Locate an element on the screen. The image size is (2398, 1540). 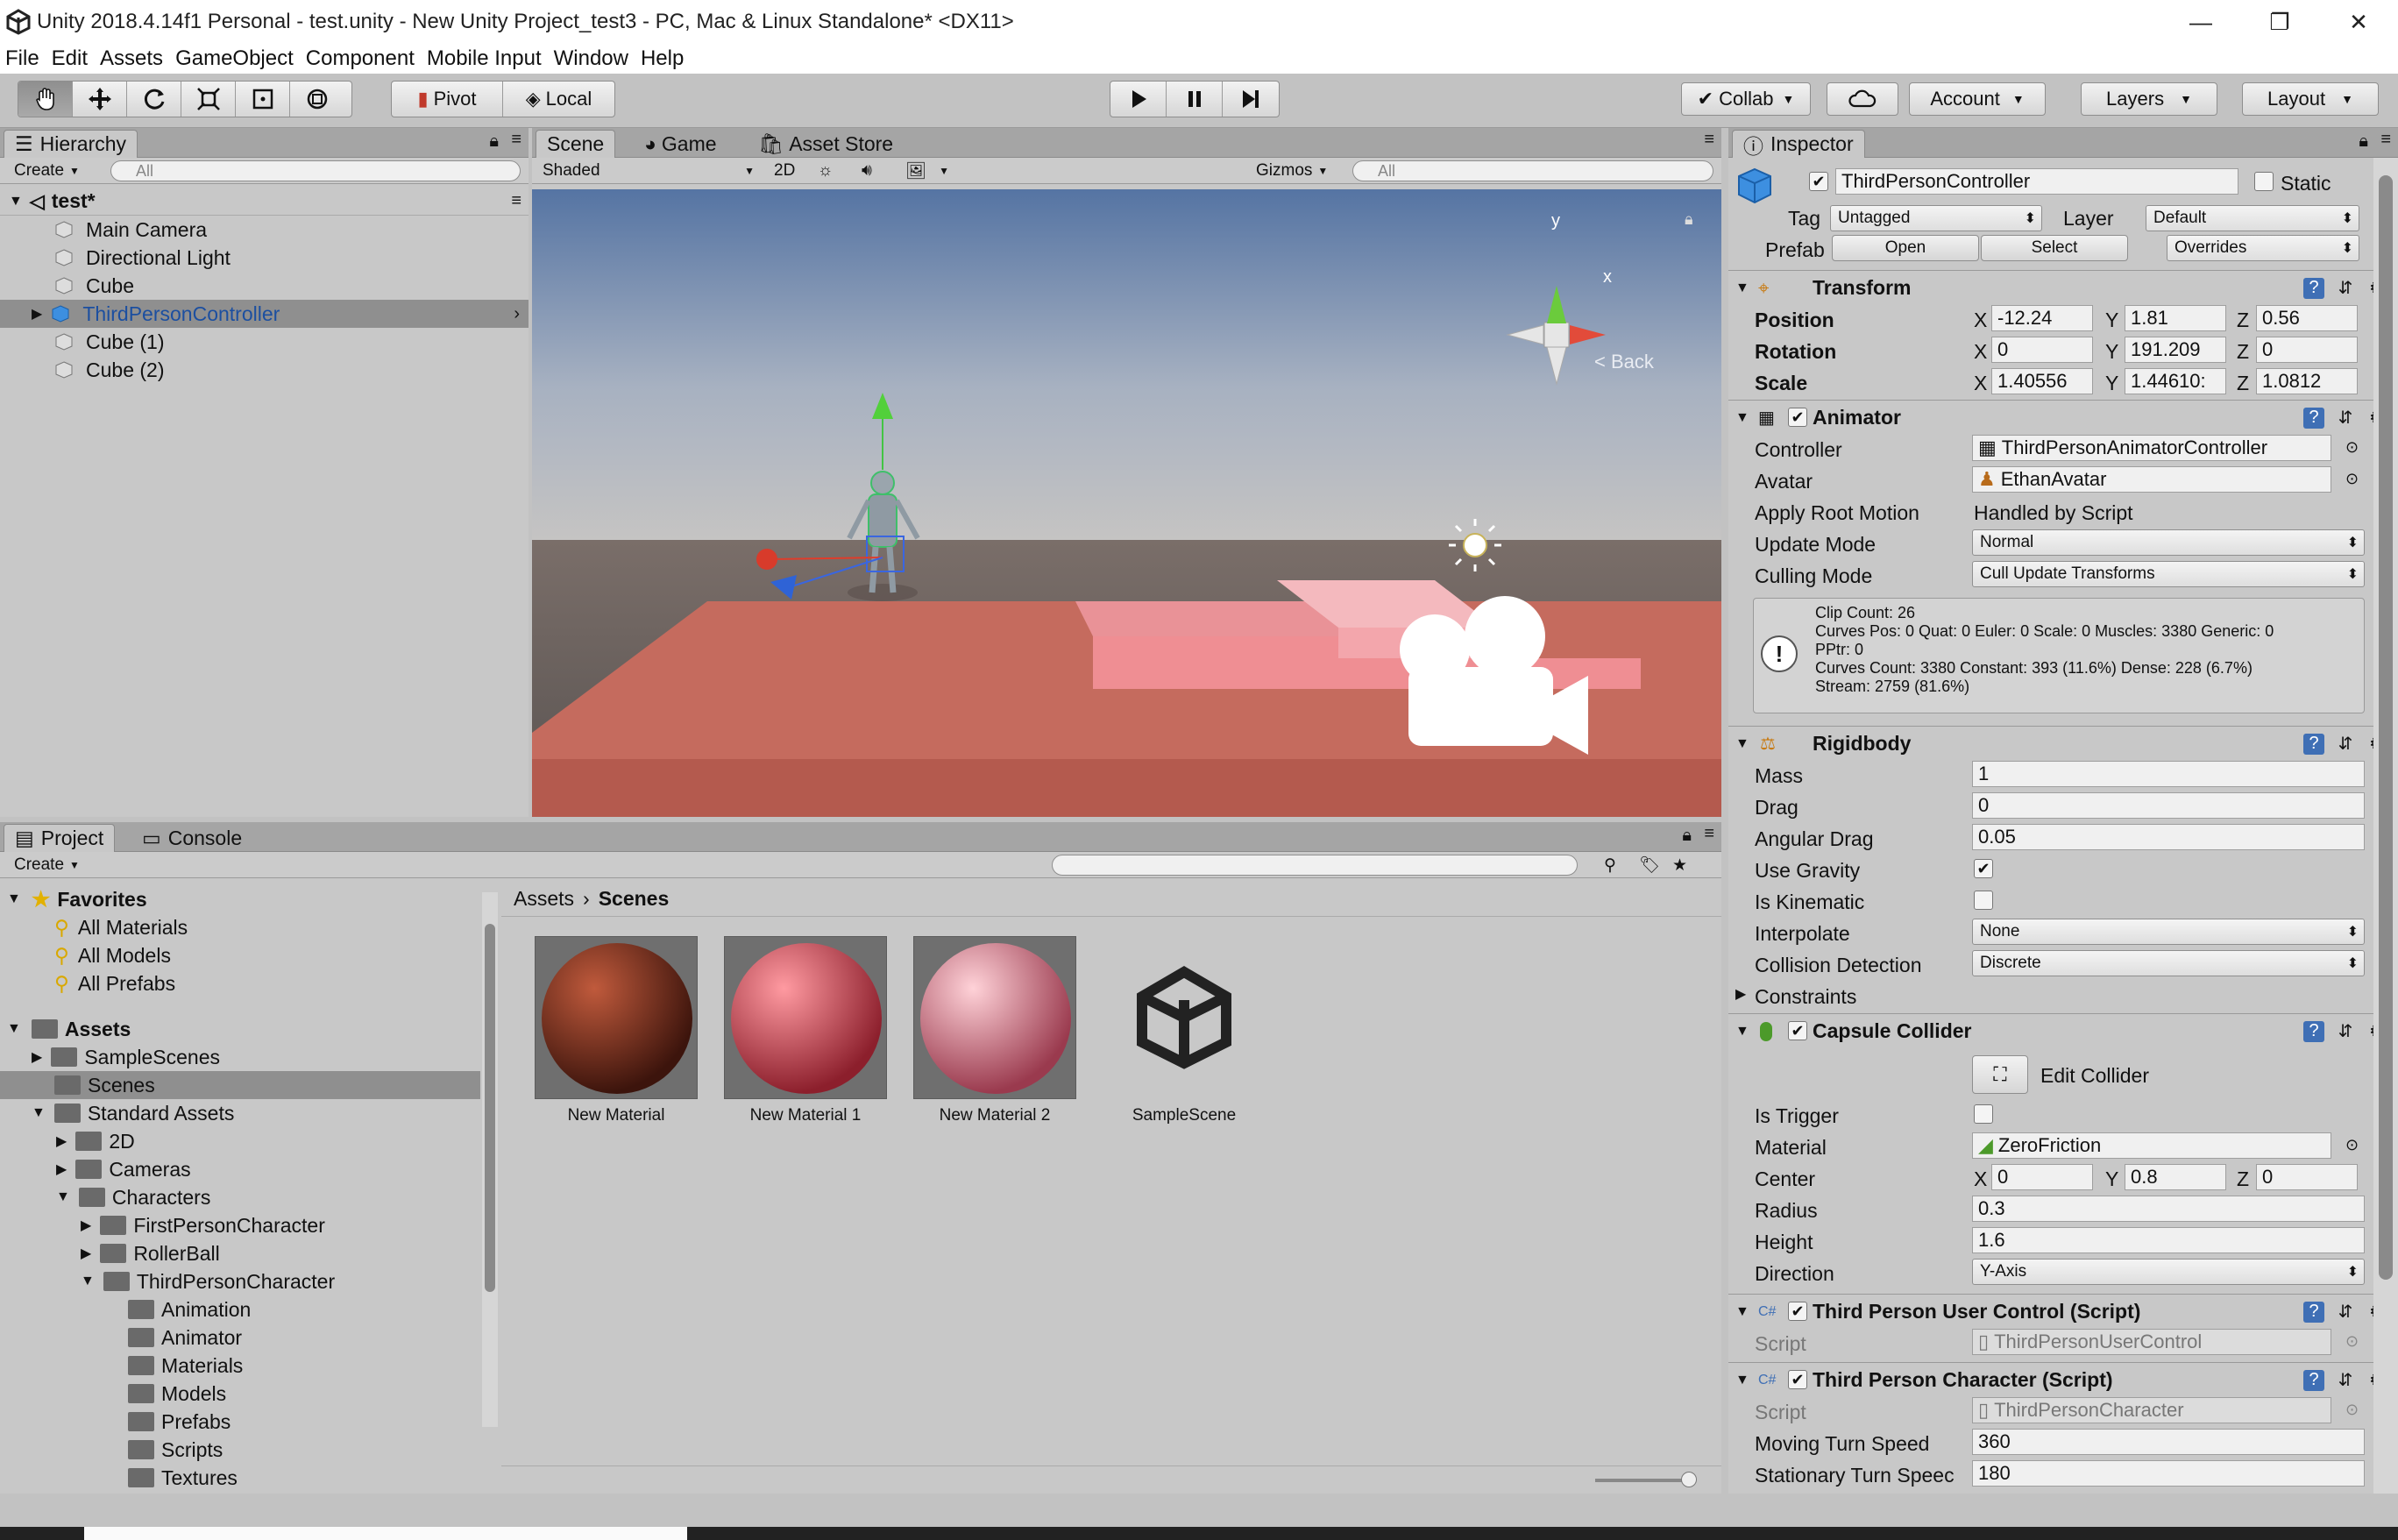
constraints-label: Constraints is located at coordinates (1805, 997).